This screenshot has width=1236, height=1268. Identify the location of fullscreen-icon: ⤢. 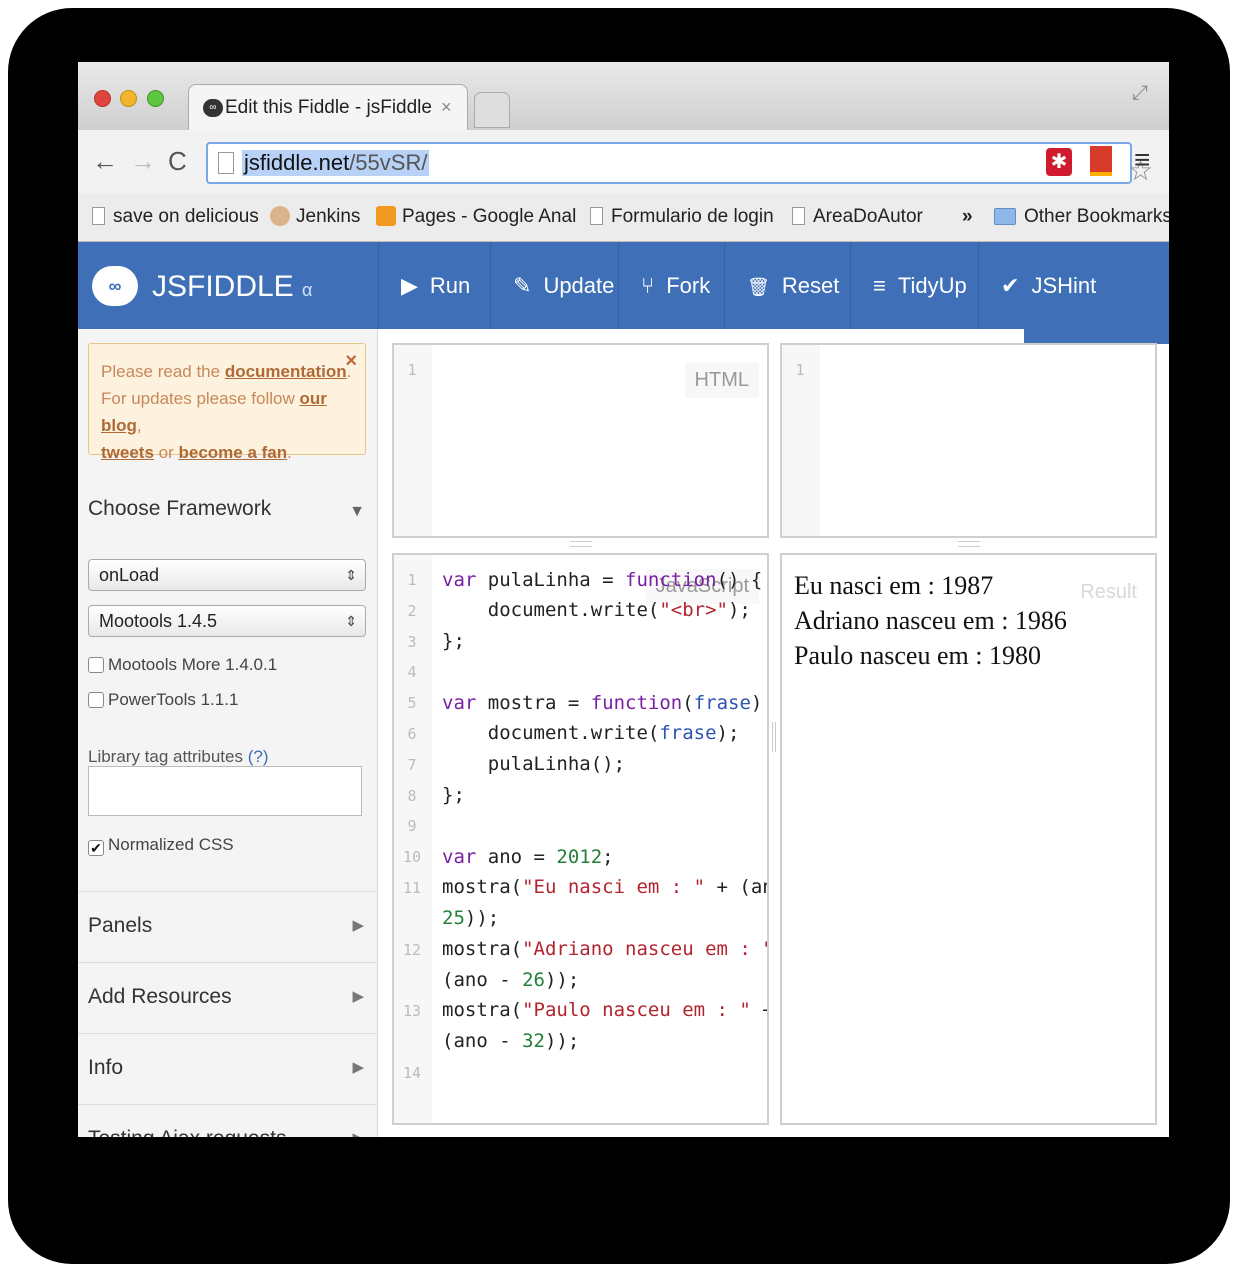
(1140, 93).